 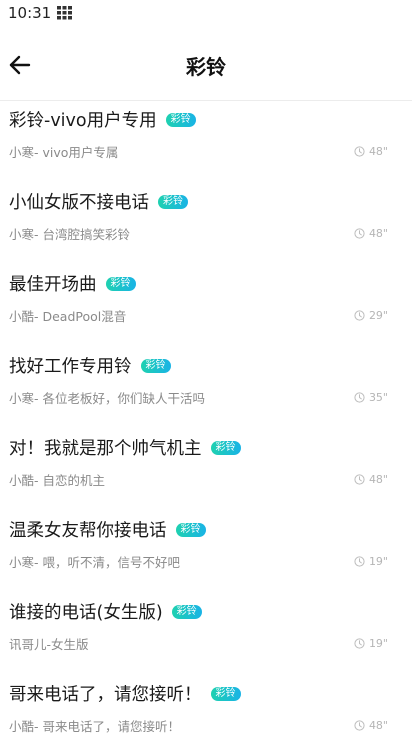 I want to click on page-title: 彩铃, so click(x=206, y=67).